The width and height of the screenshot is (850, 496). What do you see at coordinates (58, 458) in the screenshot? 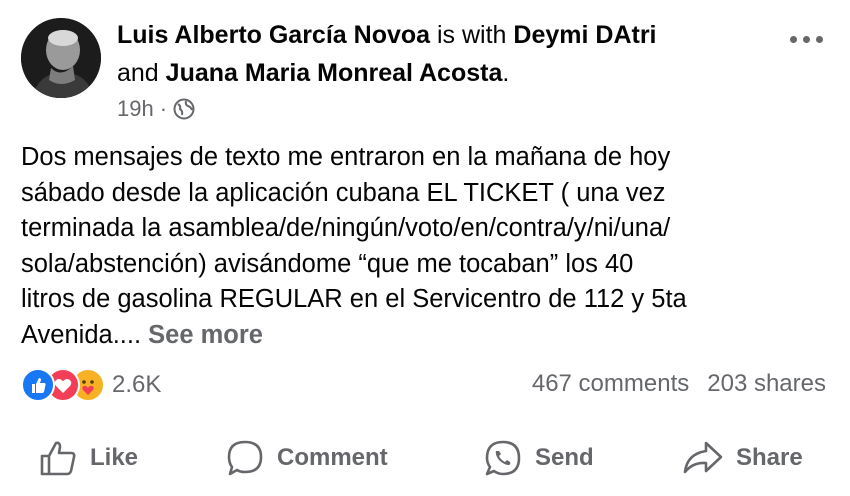
I see `like-icon` at bounding box center [58, 458].